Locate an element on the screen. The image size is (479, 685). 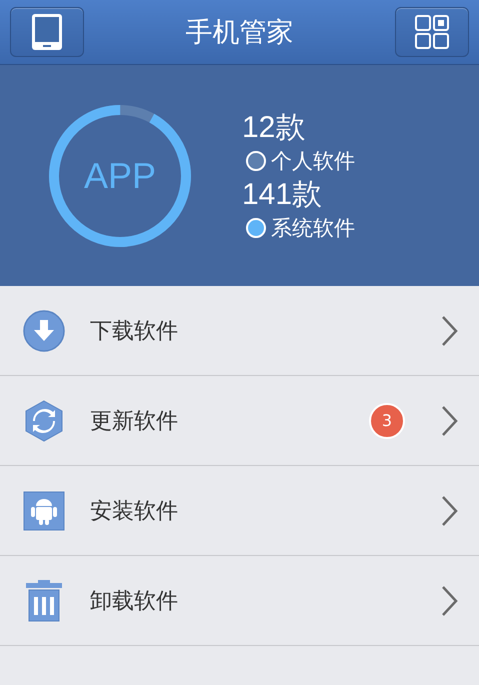
menu-label: 卸载软件 is located at coordinates (134, 602).